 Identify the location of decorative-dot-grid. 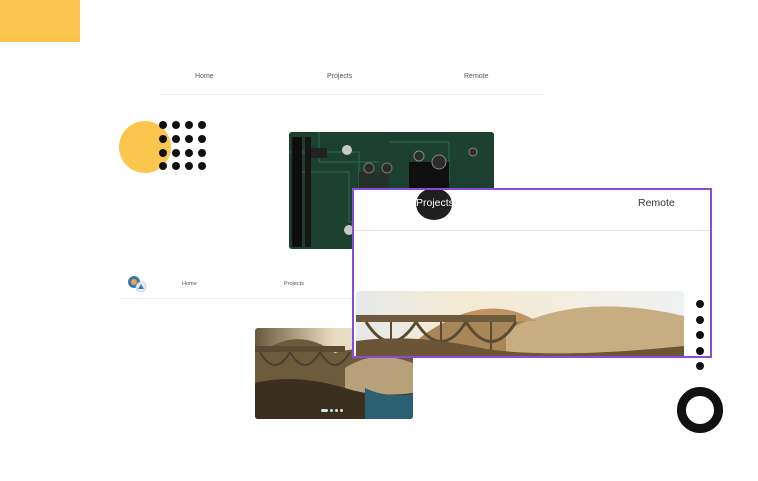
(184, 146).